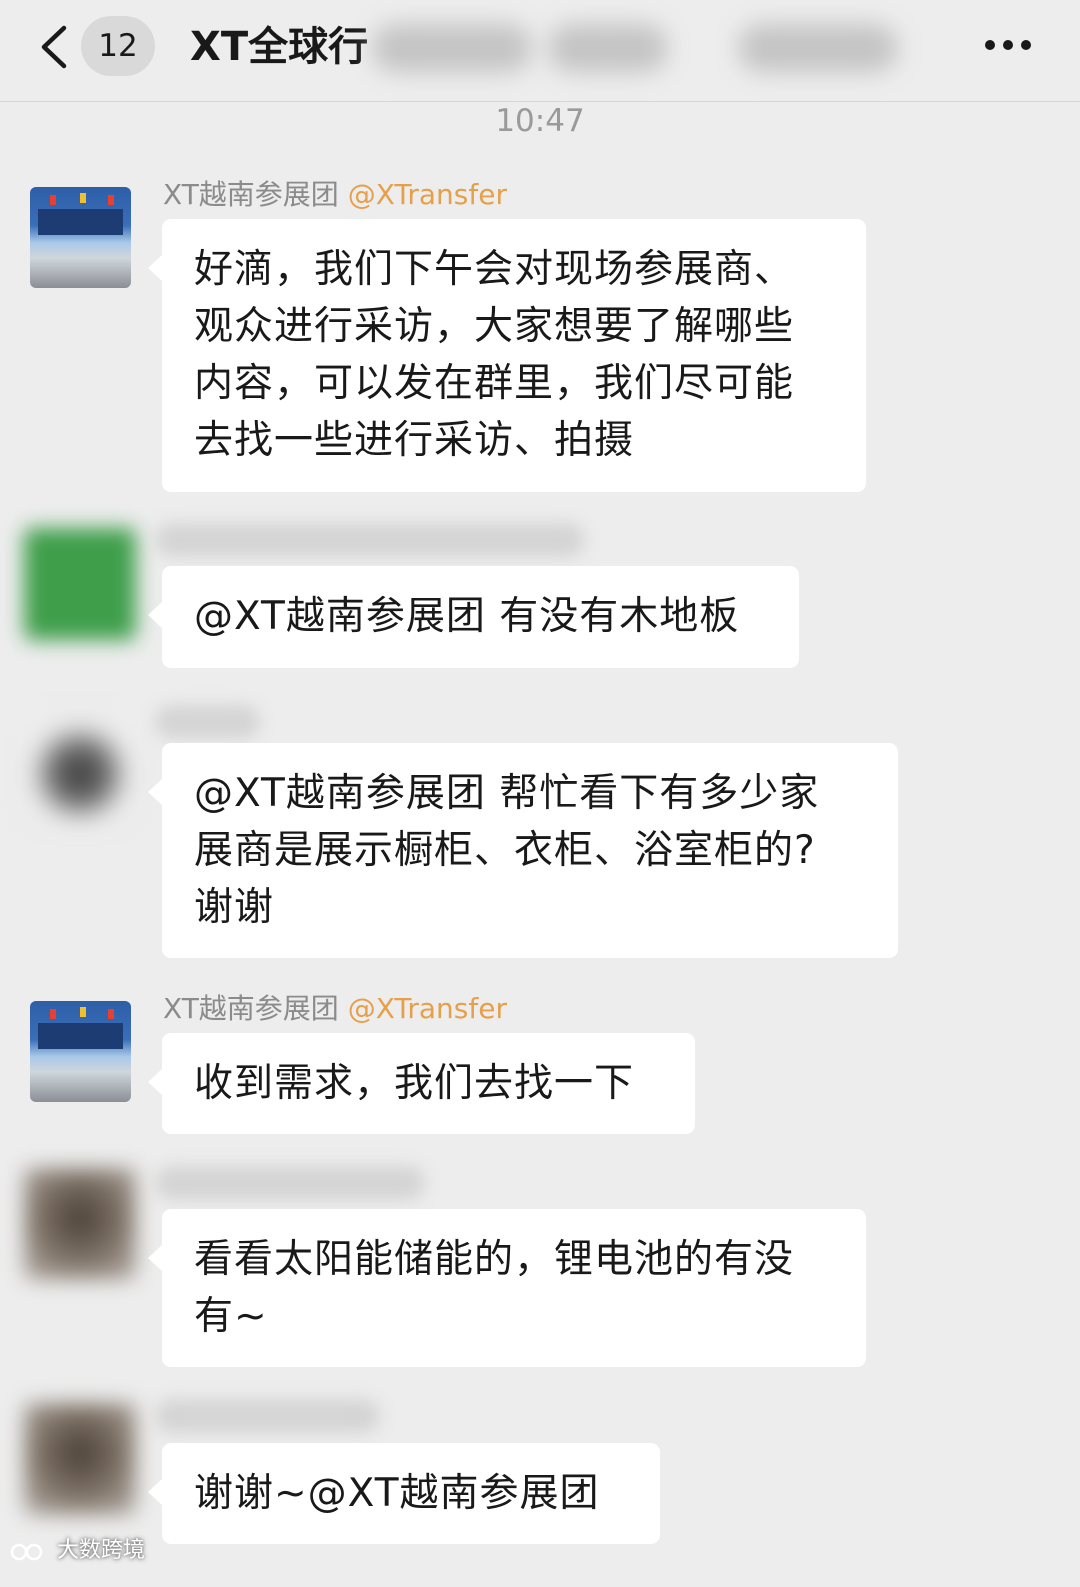 The height and width of the screenshot is (1587, 1080). What do you see at coordinates (118, 46) in the screenshot?
I see `unread-count-badge: 12` at bounding box center [118, 46].